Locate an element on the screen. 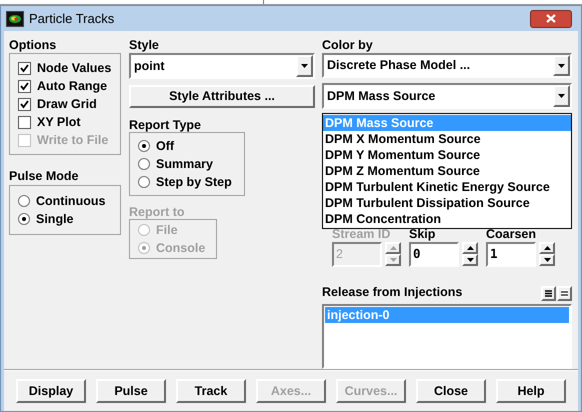 Image resolution: width=582 pixels, height=412 pixels. checkbox-label: Node Values is located at coordinates (74, 68).